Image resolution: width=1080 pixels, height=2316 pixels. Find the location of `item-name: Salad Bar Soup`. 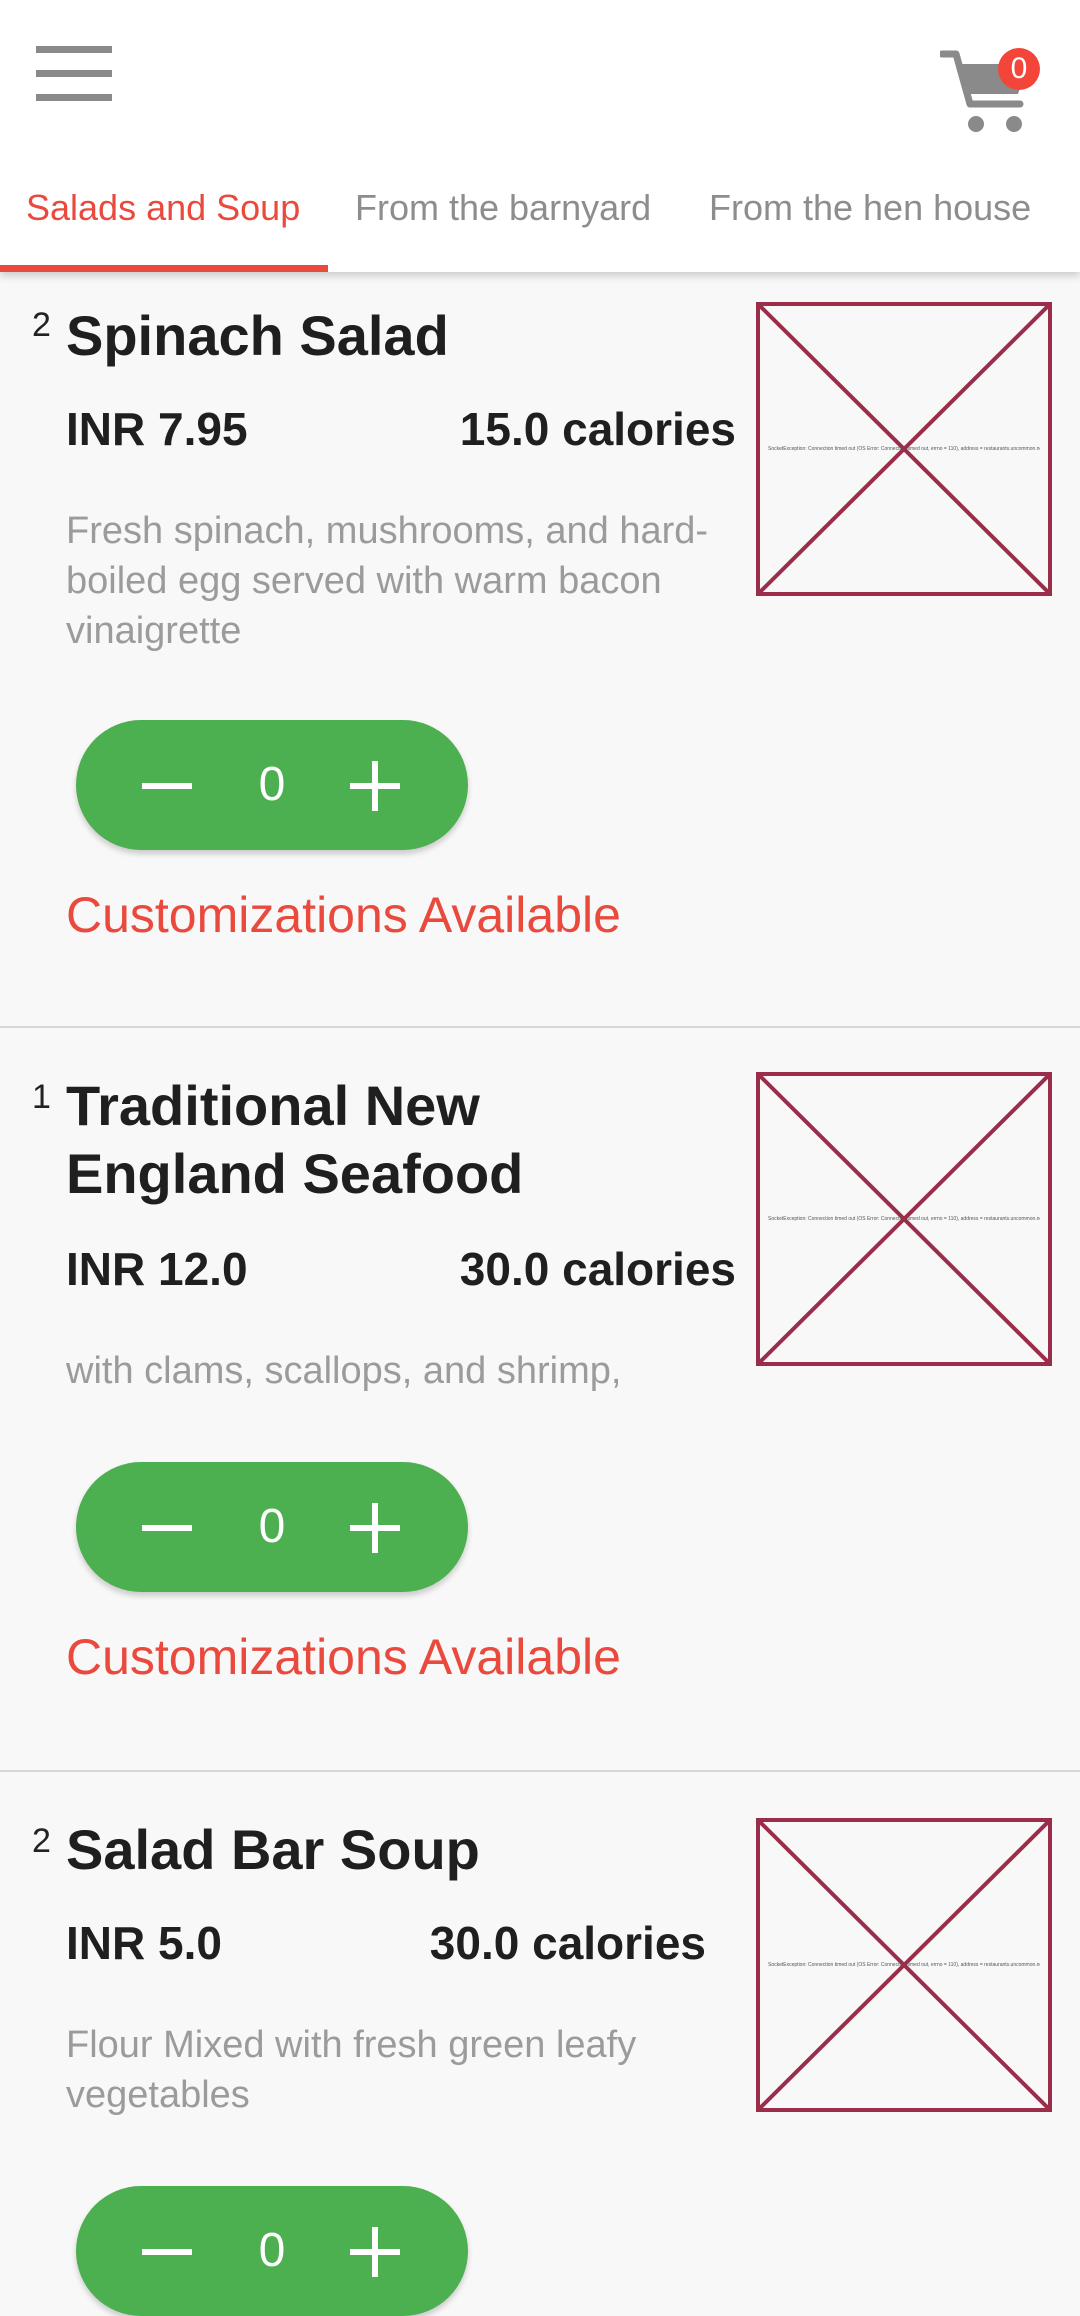

item-name: Salad Bar Soup is located at coordinates (273, 1849).